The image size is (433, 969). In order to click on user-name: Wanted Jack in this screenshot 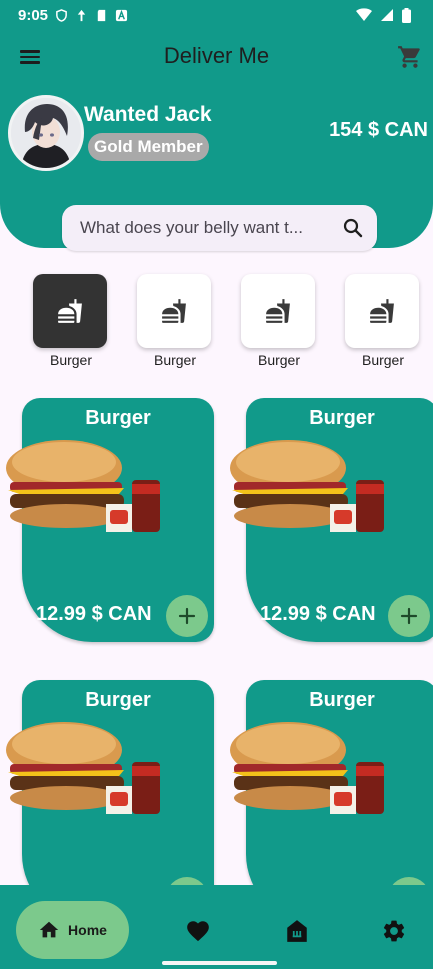, I will do `click(148, 114)`.